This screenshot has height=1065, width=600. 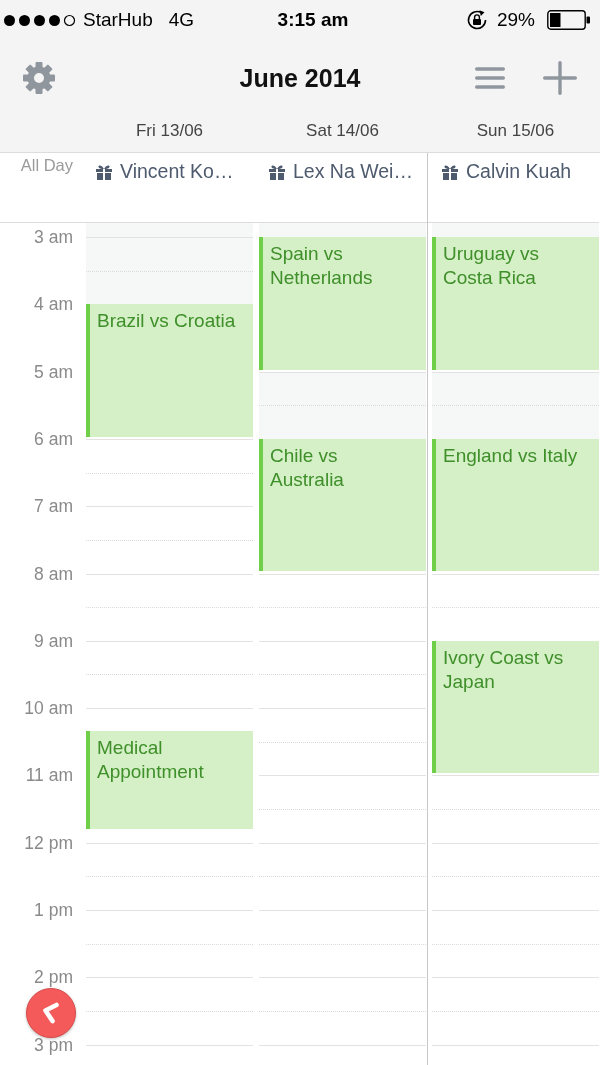 I want to click on all-day-event: Calvin Kuah, so click(x=507, y=171).